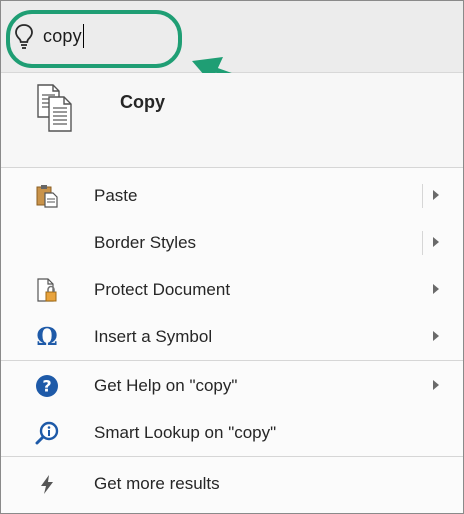  I want to click on lightbulb-icon, so click(24, 36).